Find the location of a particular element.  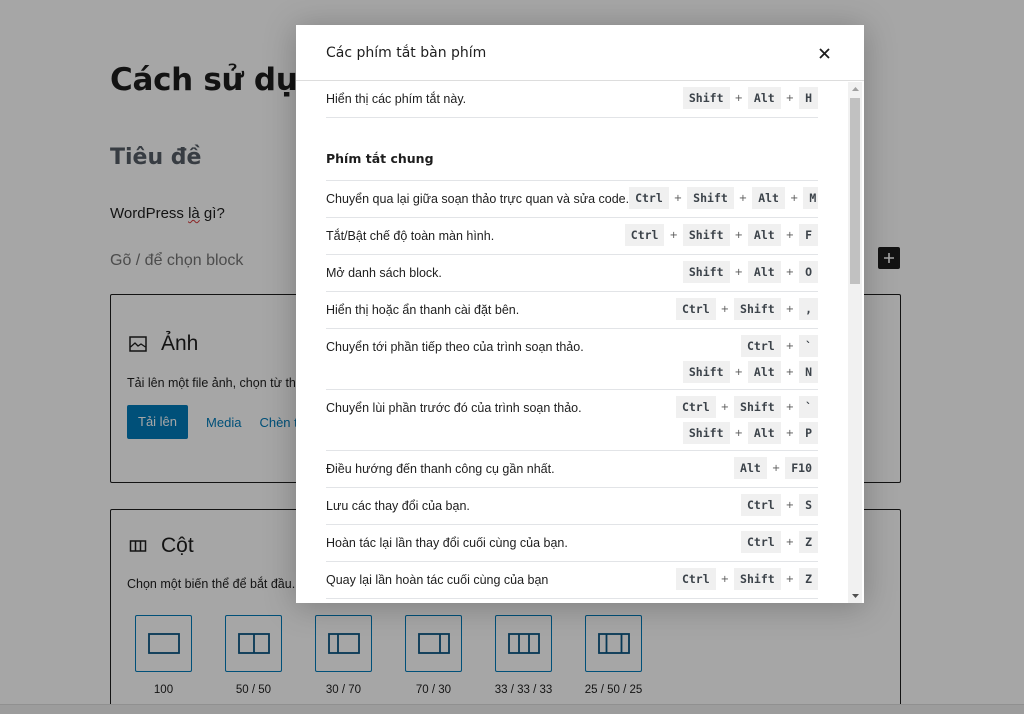

caret-up-icon is located at coordinates (855, 89).